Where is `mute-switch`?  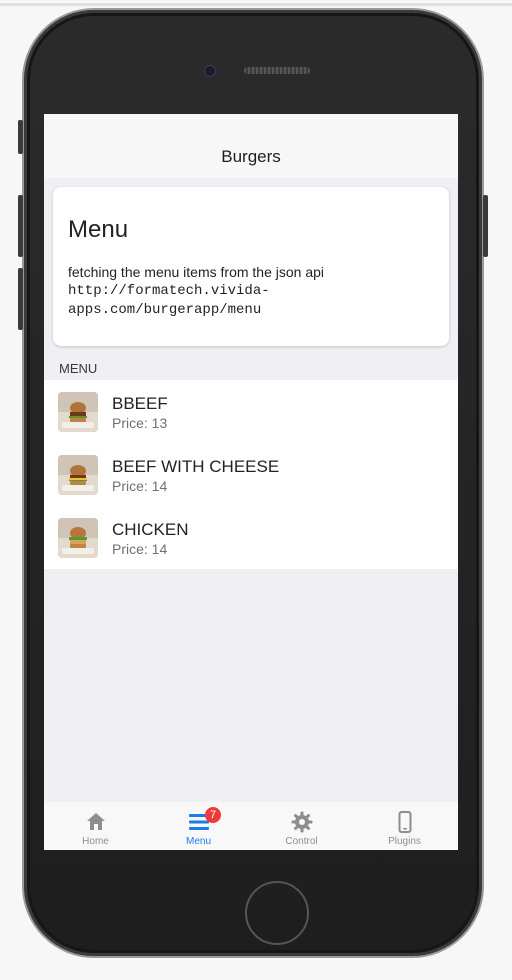
mute-switch is located at coordinates (20, 137).